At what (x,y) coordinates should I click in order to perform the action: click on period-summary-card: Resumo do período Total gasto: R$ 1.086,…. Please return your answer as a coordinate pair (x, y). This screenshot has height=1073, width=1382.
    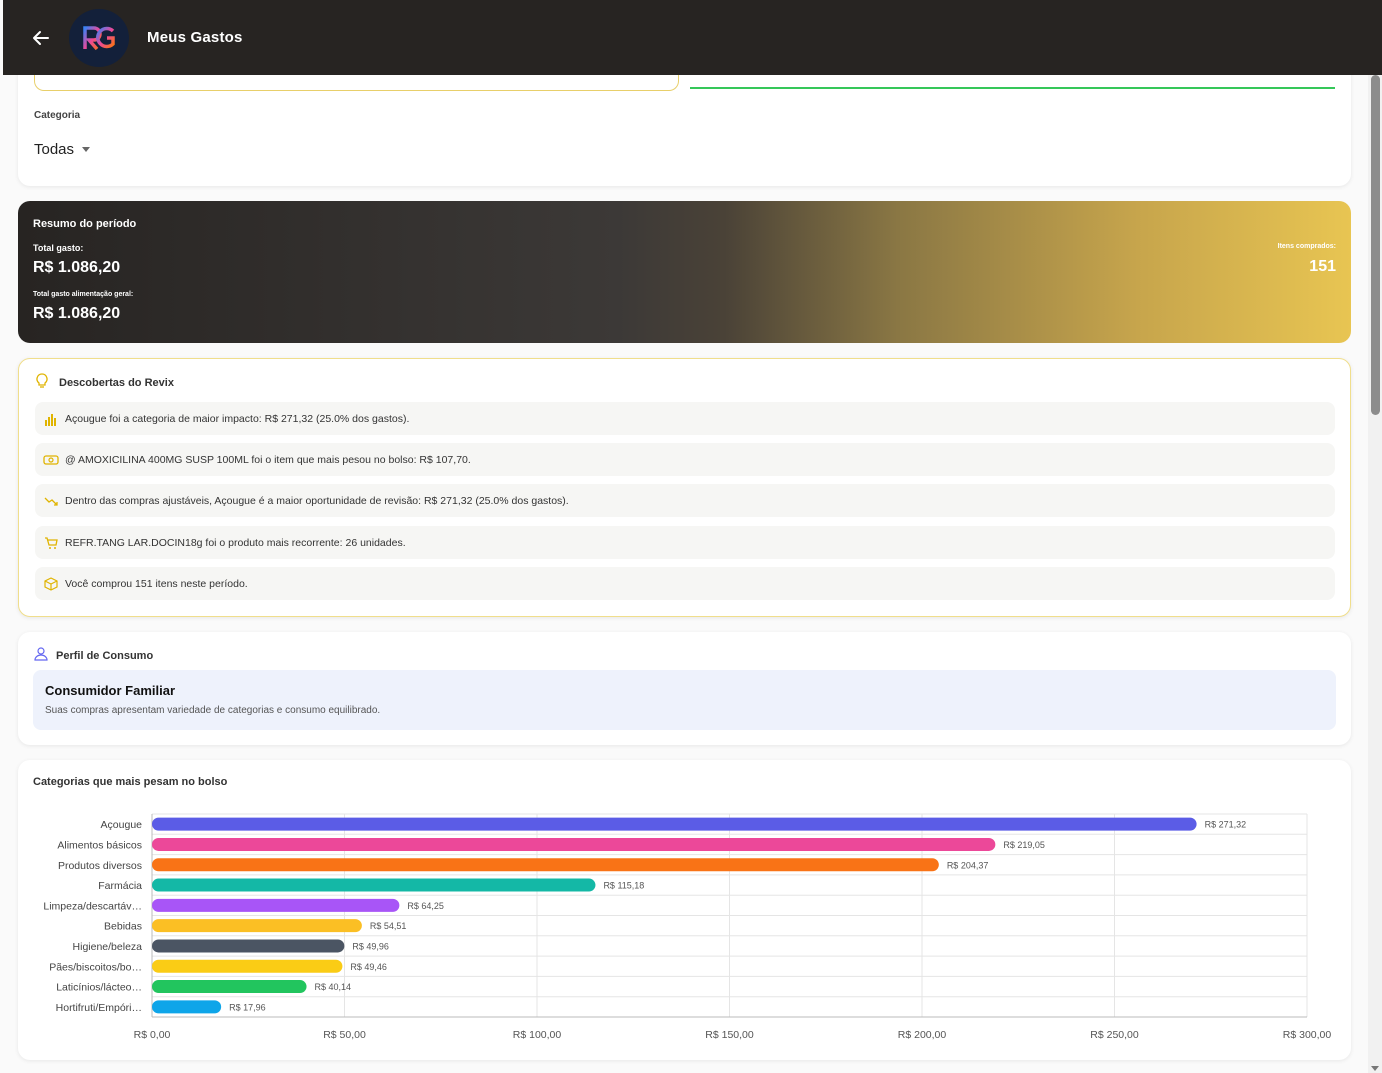
    Looking at the image, I should click on (684, 272).